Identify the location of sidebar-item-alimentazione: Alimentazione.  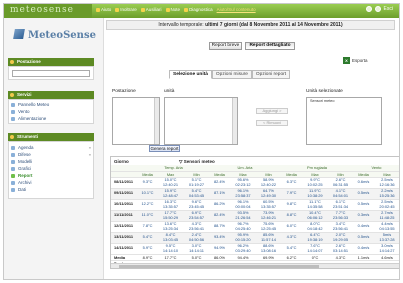
(51, 118).